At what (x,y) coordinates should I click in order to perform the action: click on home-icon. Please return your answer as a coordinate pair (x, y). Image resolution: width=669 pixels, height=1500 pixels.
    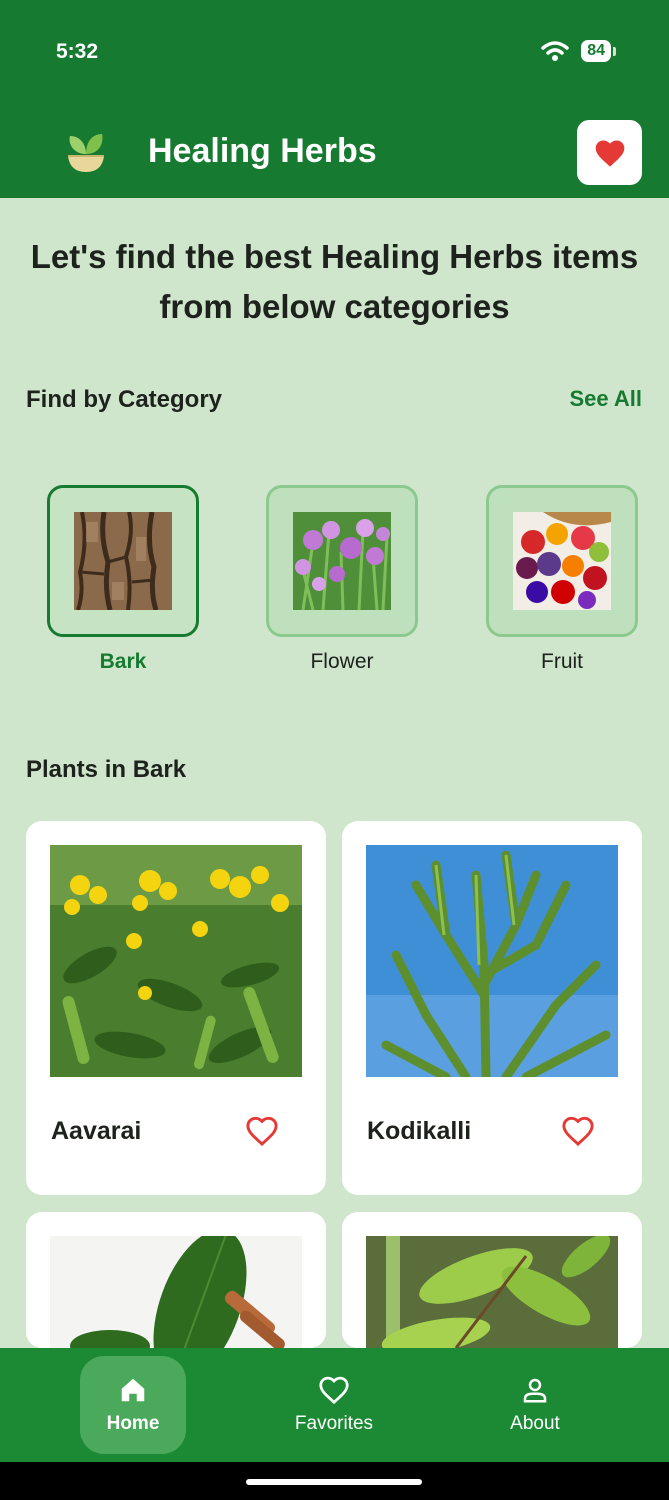
    Looking at the image, I should click on (133, 1390).